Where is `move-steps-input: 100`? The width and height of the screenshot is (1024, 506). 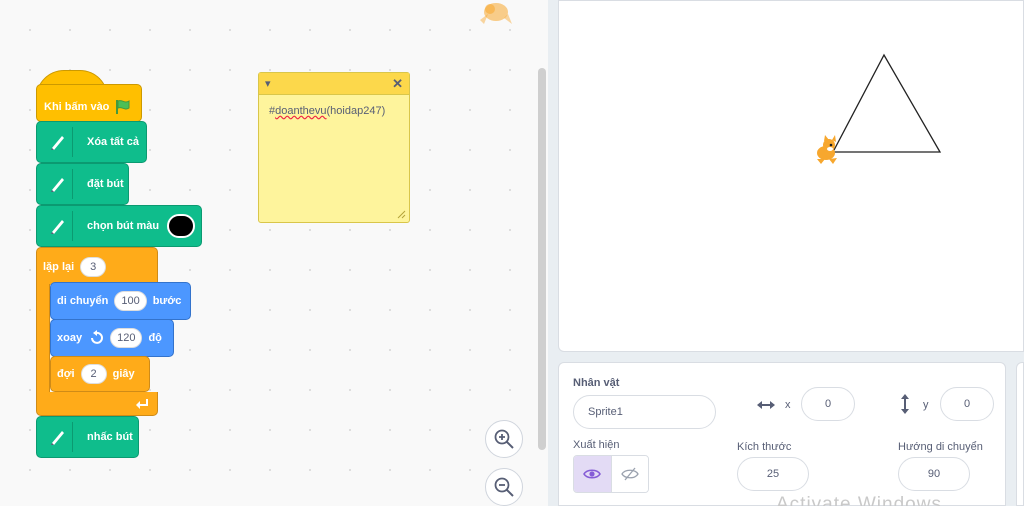 move-steps-input: 100 is located at coordinates (130, 301).